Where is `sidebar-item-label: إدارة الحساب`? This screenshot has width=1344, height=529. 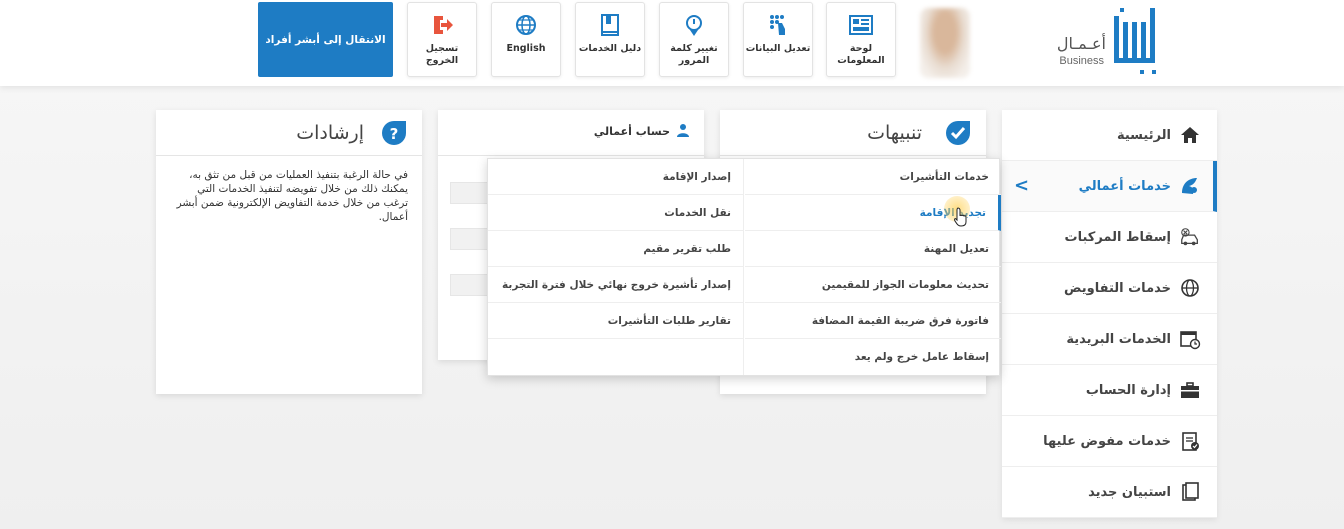 sidebar-item-label: إدارة الحساب is located at coordinates (1128, 390).